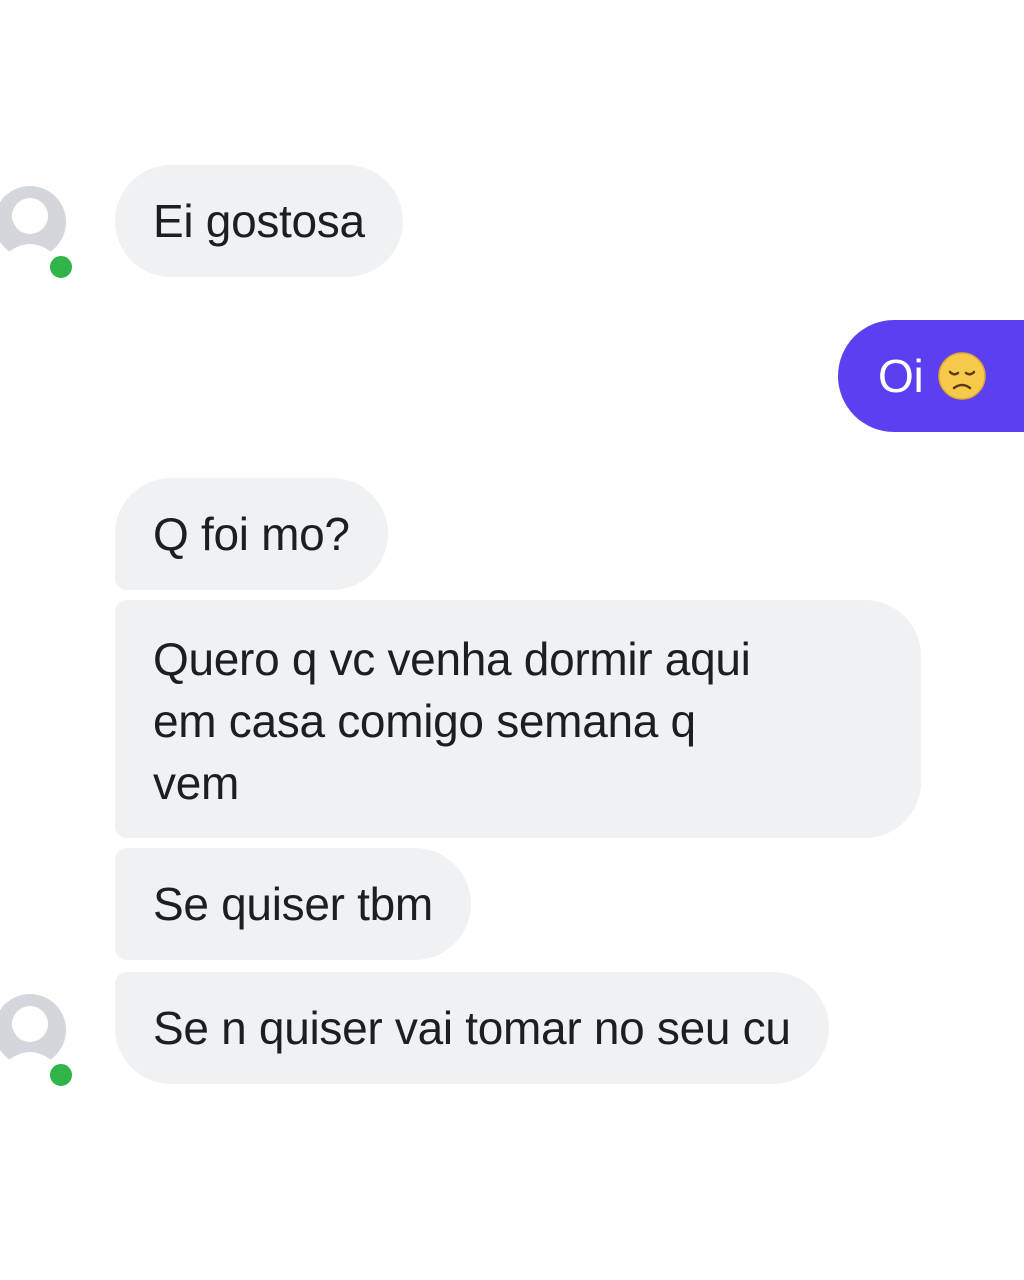 This screenshot has height=1280, width=1024. I want to click on incoming-message: Ei gostosa, so click(259, 221).